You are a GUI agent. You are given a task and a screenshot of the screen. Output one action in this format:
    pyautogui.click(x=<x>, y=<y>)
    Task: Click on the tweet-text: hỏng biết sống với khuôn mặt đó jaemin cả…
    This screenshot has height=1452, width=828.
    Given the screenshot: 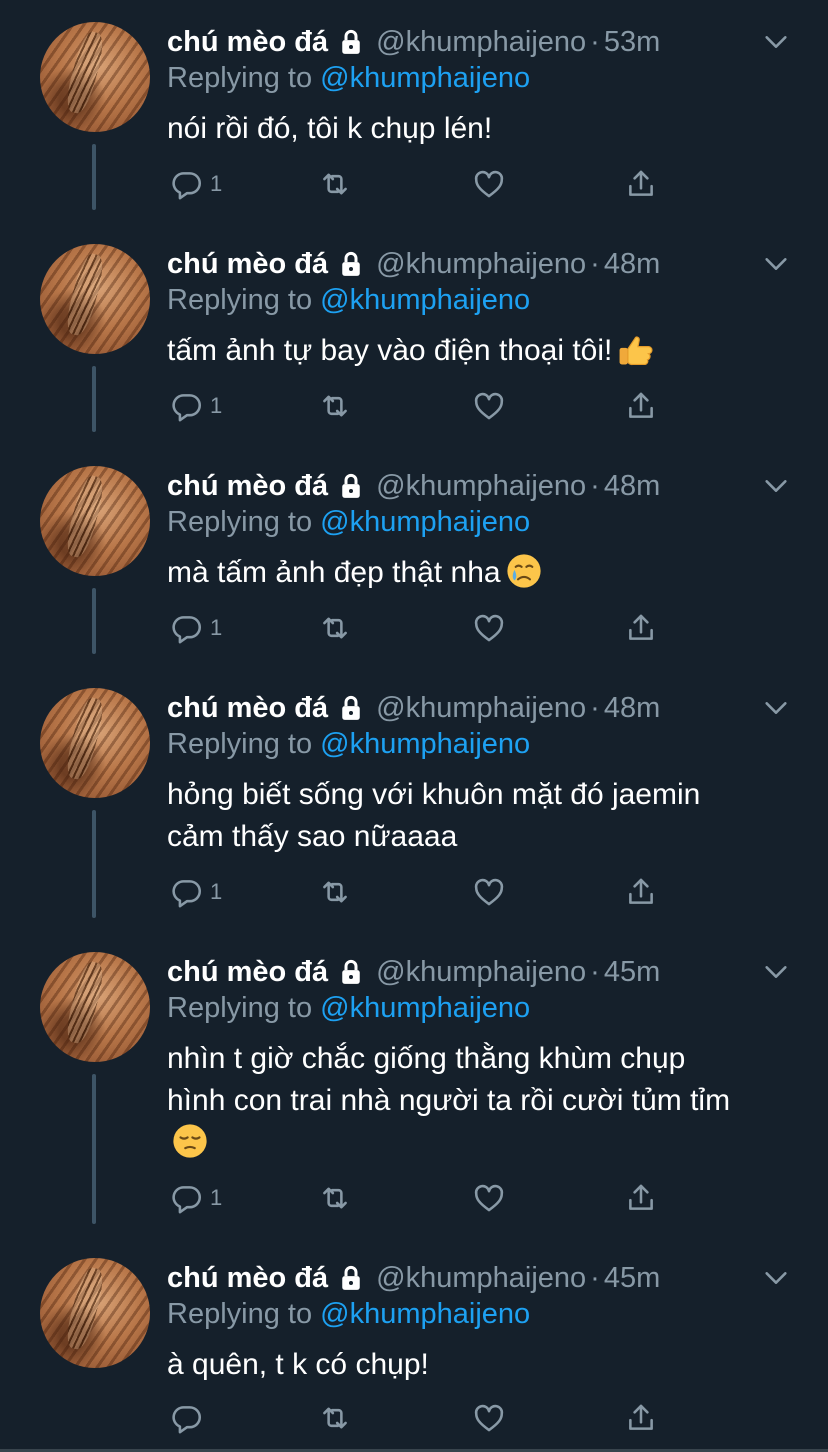 What is the action you would take?
    pyautogui.click(x=477, y=816)
    